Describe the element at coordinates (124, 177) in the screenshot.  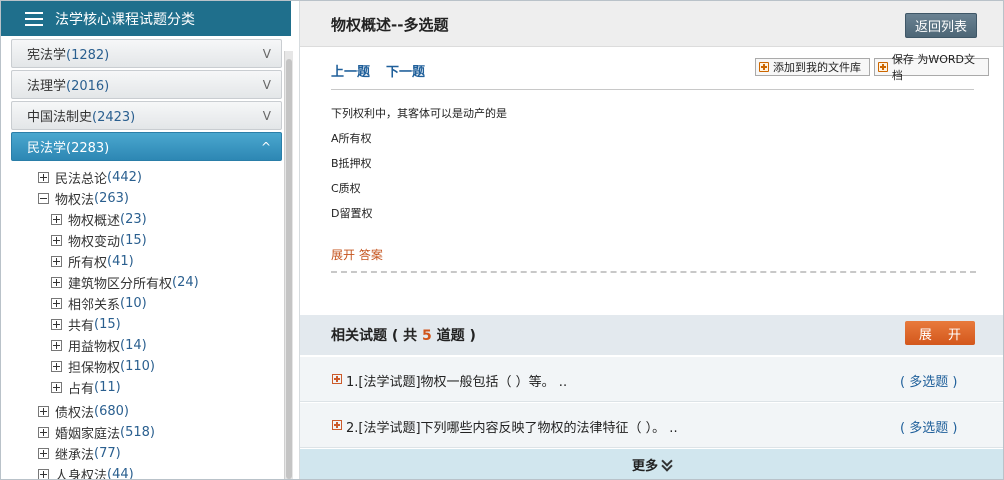
I see `tree-node-count: (442)` at that location.